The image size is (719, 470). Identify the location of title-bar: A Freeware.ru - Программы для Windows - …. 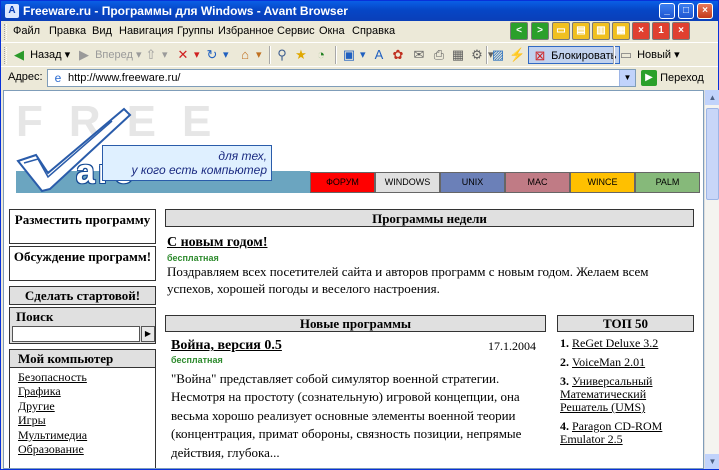
(359, 11).